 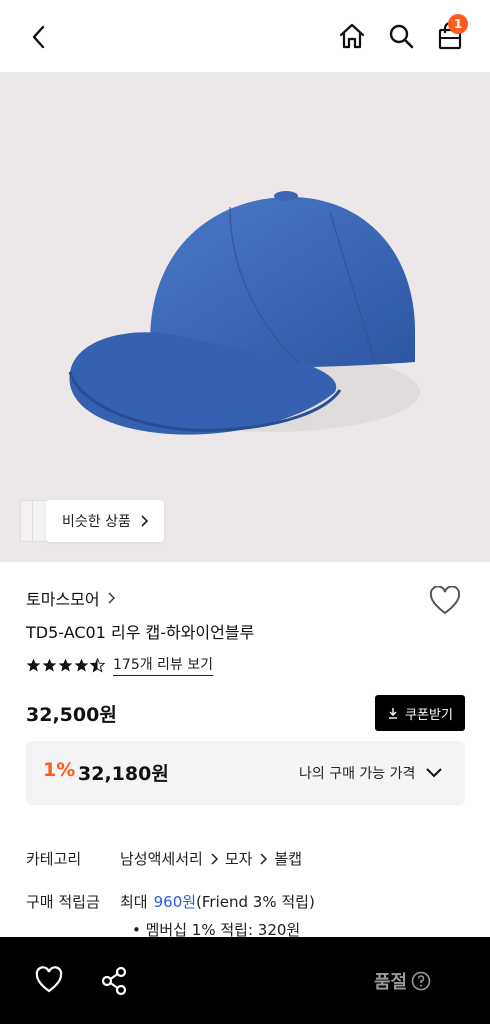 What do you see at coordinates (429, 715) in the screenshot?
I see `coupon-label: 쿠폰받기` at bounding box center [429, 715].